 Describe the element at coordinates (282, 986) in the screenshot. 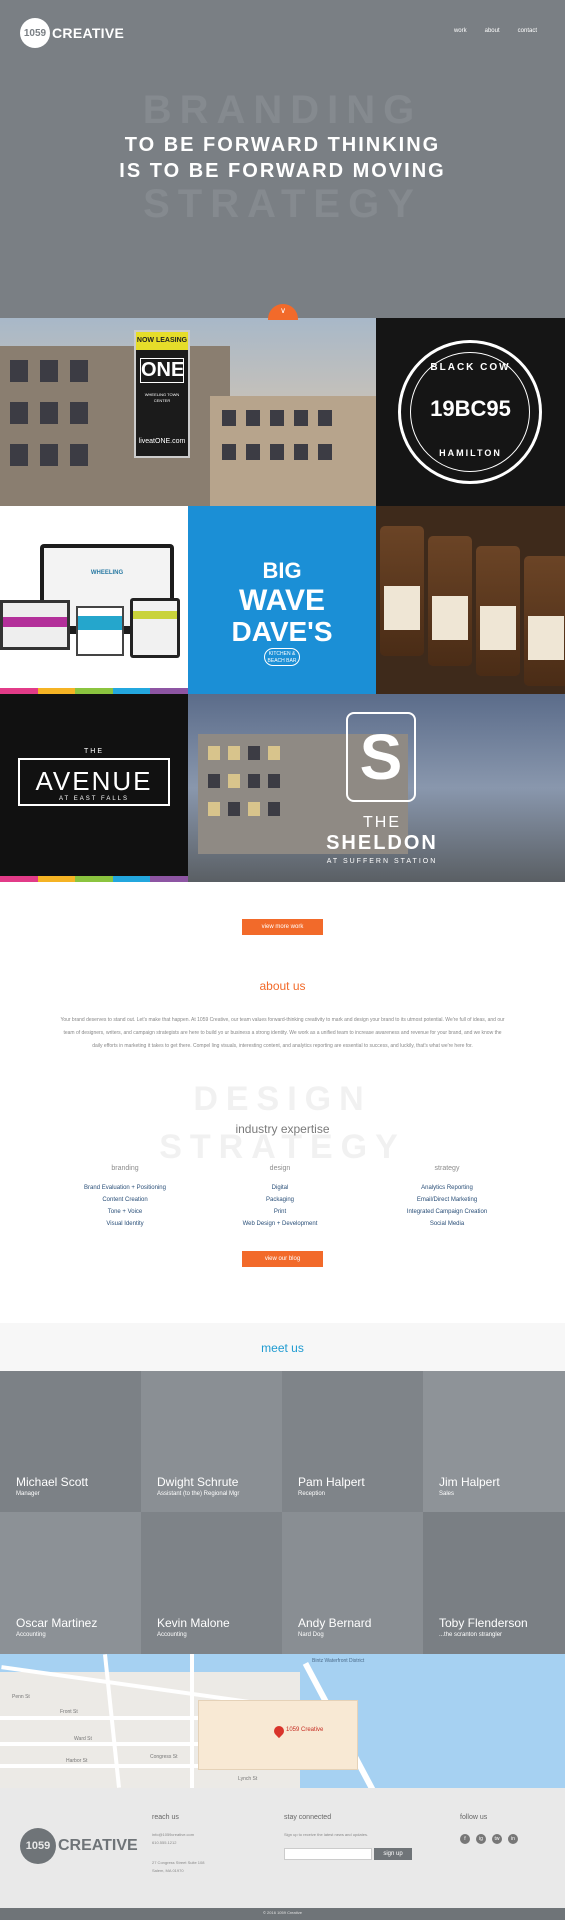

I see `about-title: about us` at that location.